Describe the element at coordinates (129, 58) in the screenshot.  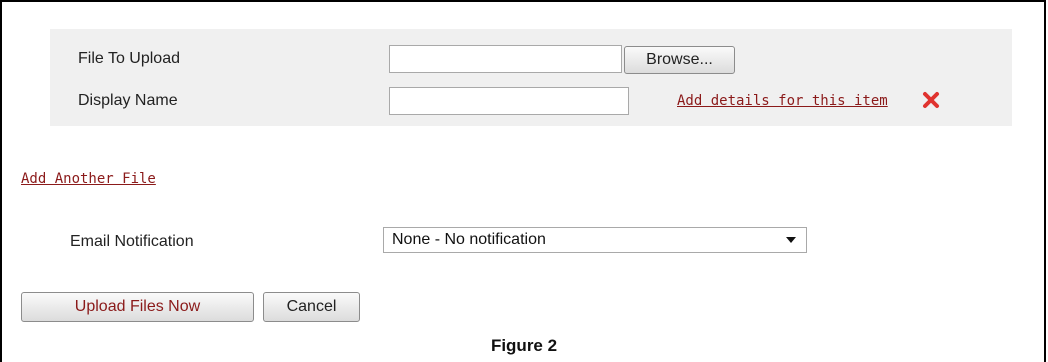
I see `file-to-upload-label: File To Upload` at that location.